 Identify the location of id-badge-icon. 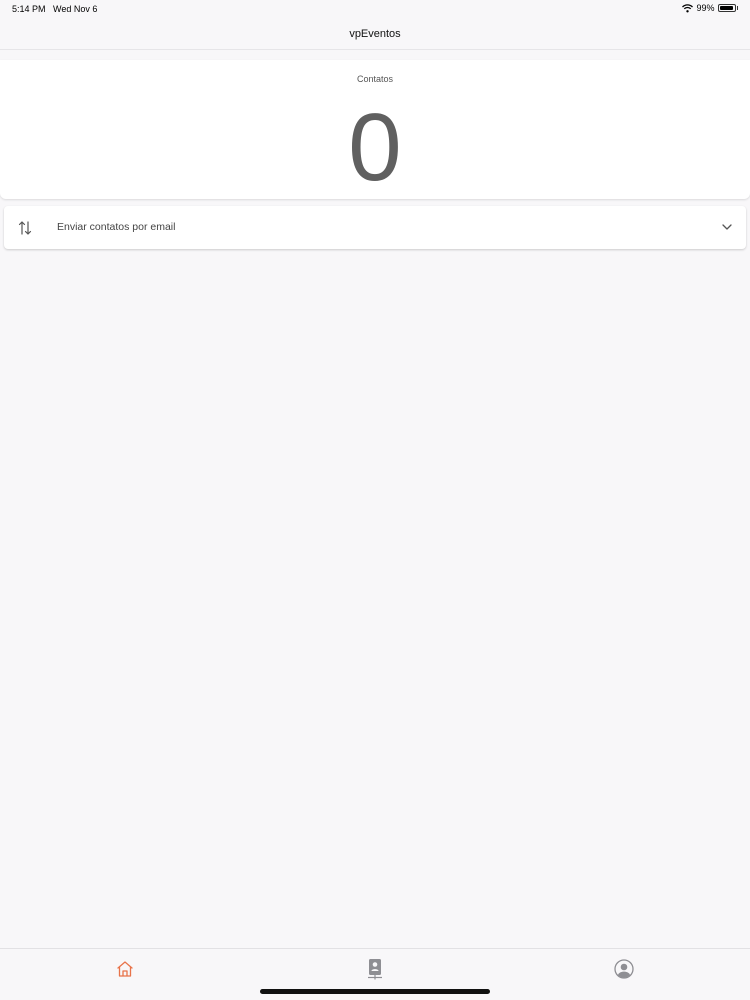
(375, 969).